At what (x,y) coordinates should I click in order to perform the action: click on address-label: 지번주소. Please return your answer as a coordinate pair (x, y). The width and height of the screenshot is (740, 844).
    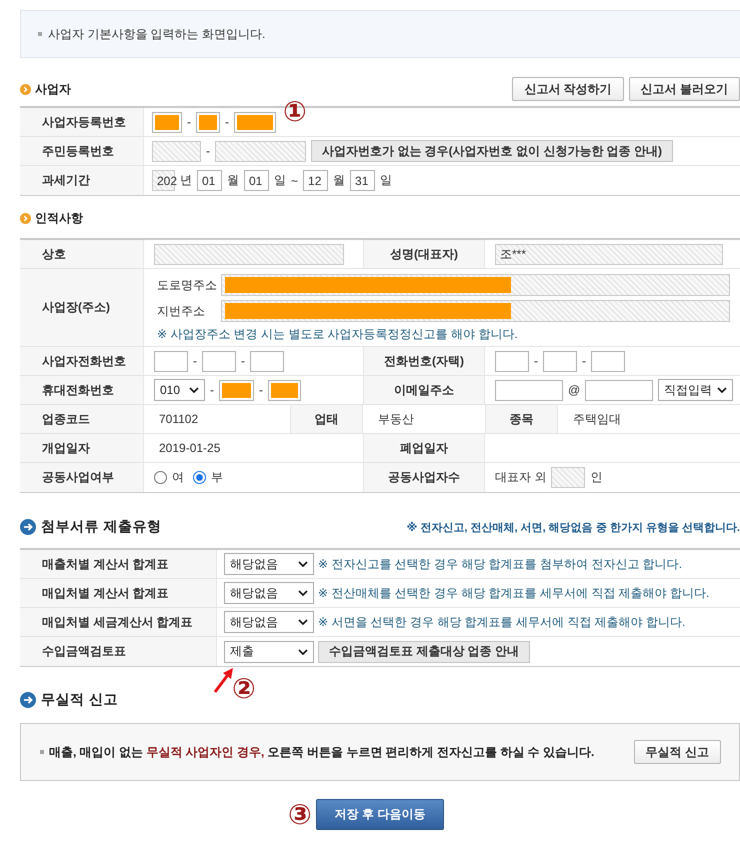
    Looking at the image, I should click on (181, 311).